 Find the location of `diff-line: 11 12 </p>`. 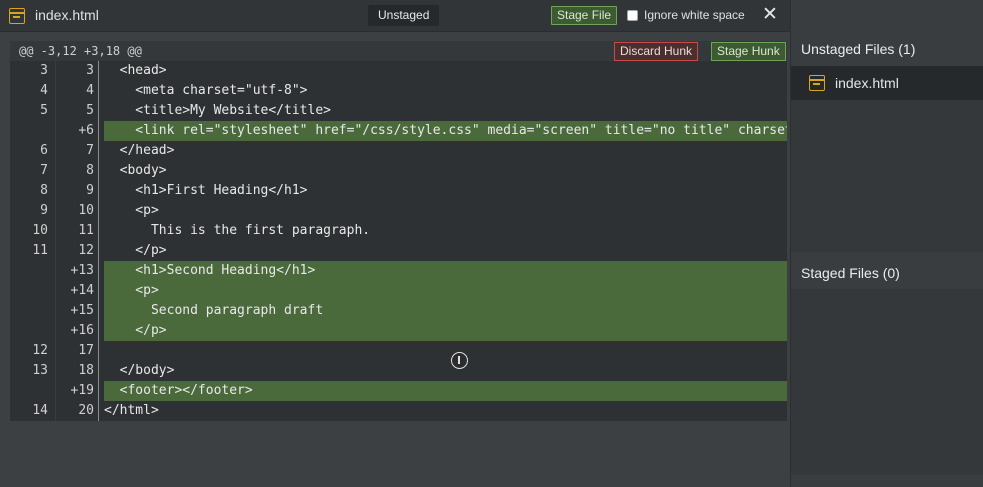

diff-line: 11 12 </p> is located at coordinates (398, 251).